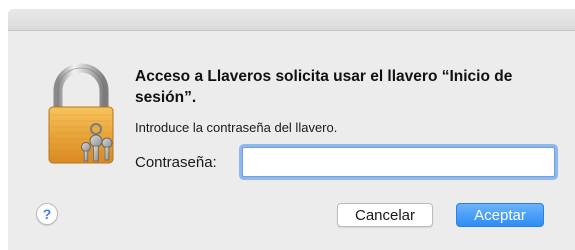 This screenshot has width=575, height=250. Describe the element at coordinates (176, 162) in the screenshot. I see `password-label: Contraseña:` at that location.